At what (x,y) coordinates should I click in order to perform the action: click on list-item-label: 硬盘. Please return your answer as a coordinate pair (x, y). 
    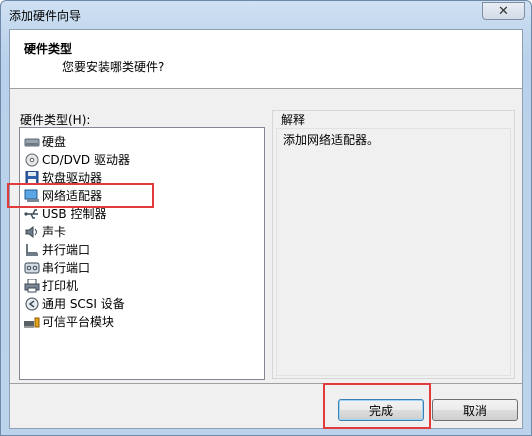
    Looking at the image, I should click on (54, 142).